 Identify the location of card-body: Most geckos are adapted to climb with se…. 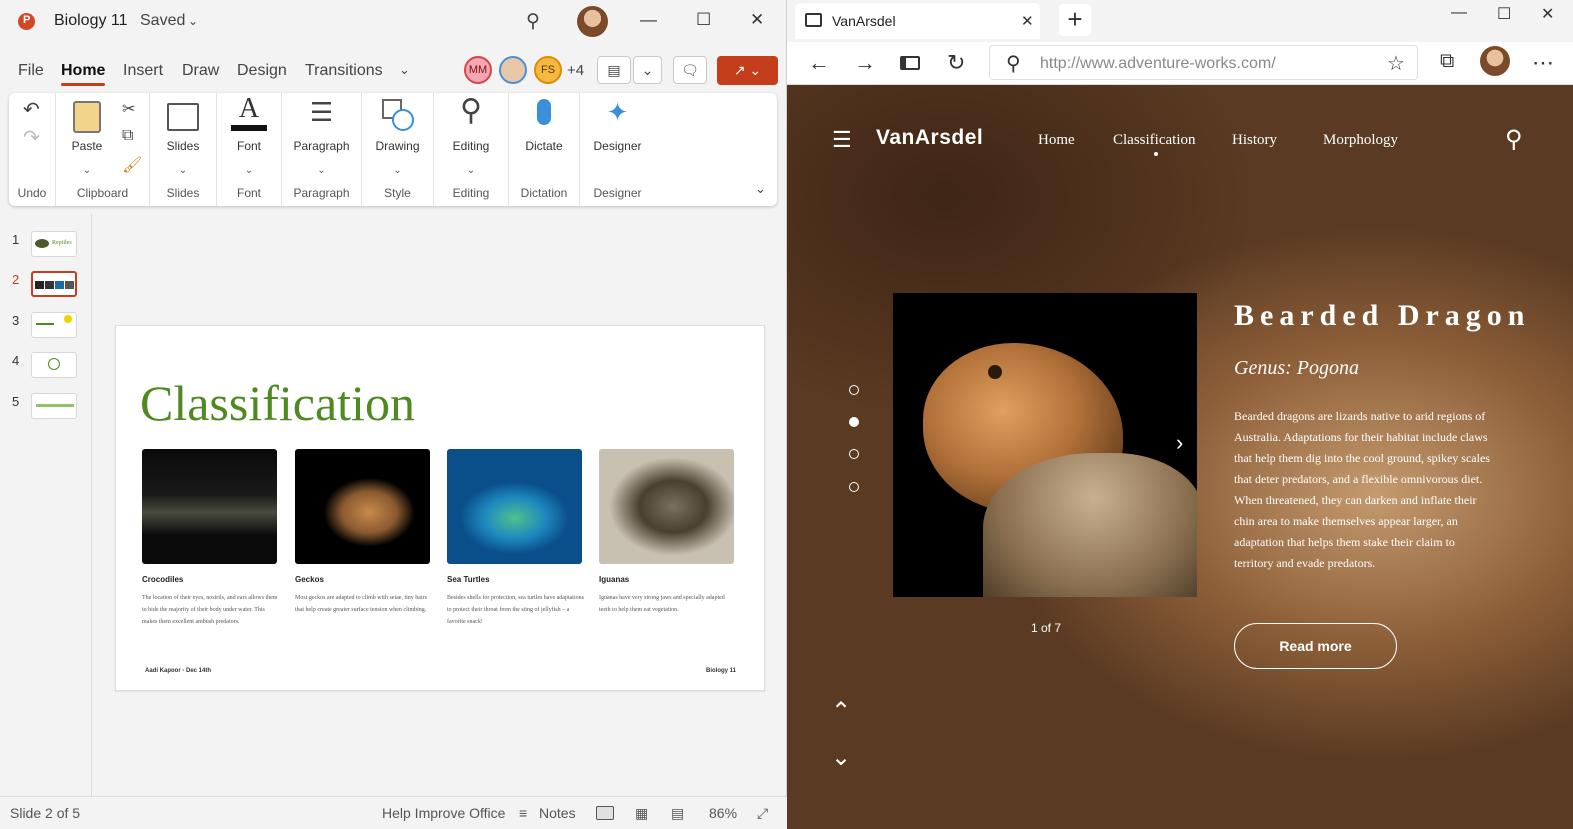
(364, 604).